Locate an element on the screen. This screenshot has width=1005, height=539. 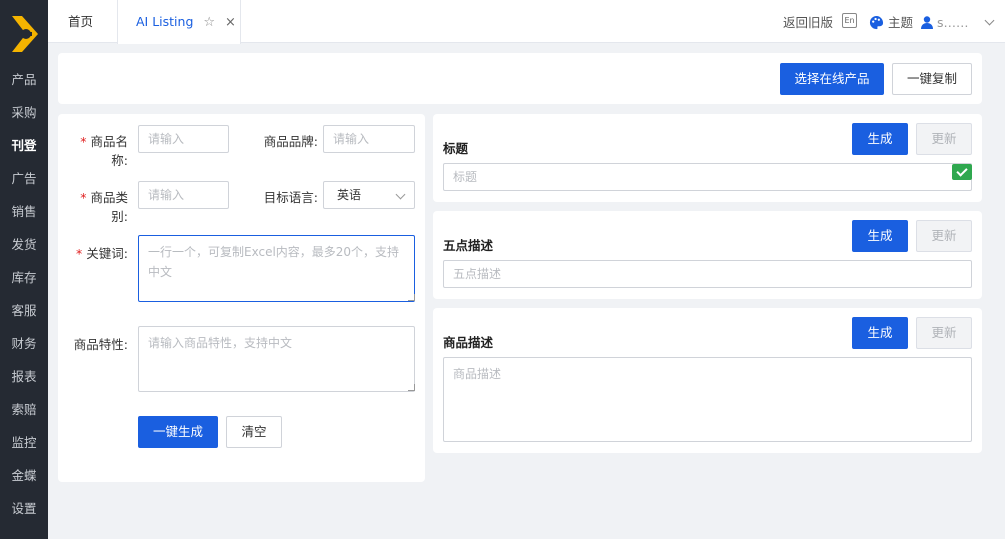
sidebar-item: 金蝶 is located at coordinates (24, 475).